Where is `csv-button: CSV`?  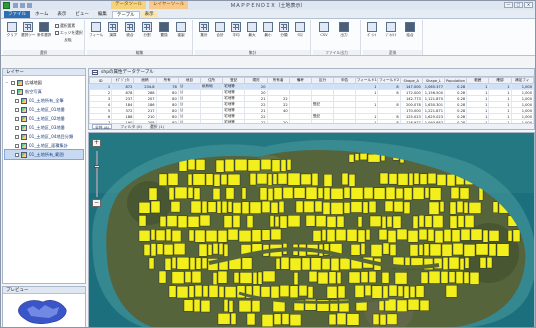
csv-button: CSV is located at coordinates (324, 29).